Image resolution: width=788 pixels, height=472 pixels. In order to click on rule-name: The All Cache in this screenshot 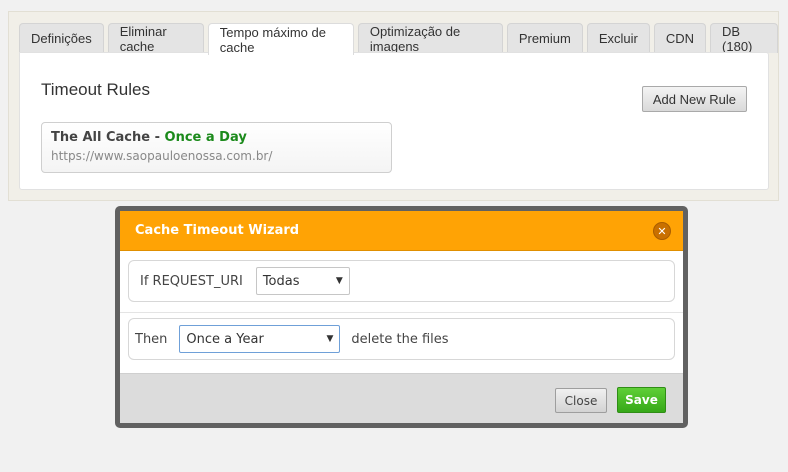, I will do `click(101, 137)`.